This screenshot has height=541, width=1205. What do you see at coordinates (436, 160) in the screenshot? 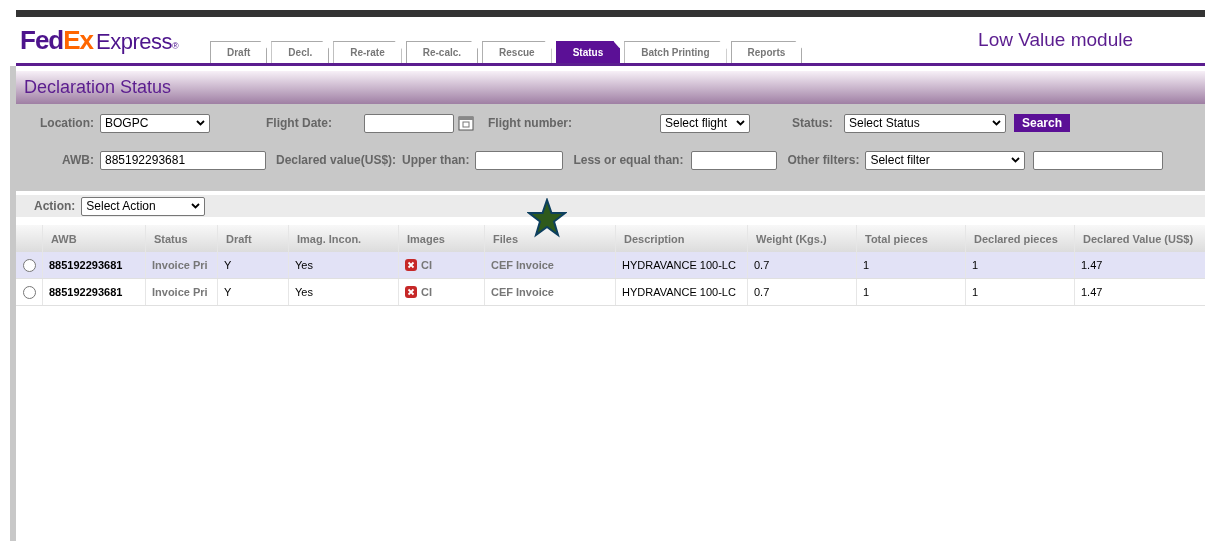
I see `upper-than-label: Upper than:` at bounding box center [436, 160].